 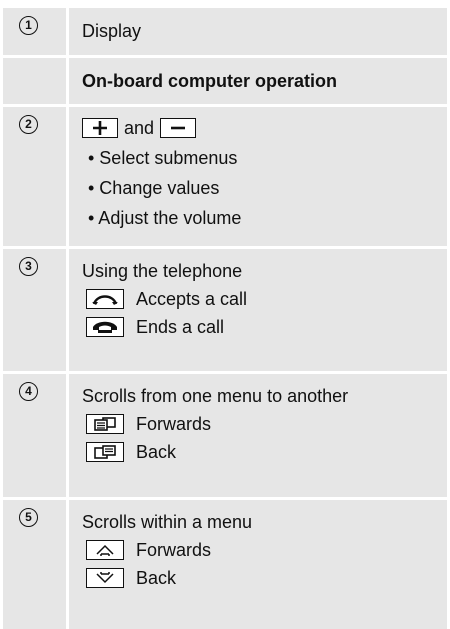 I want to click on row-number: 1, so click(x=28, y=25).